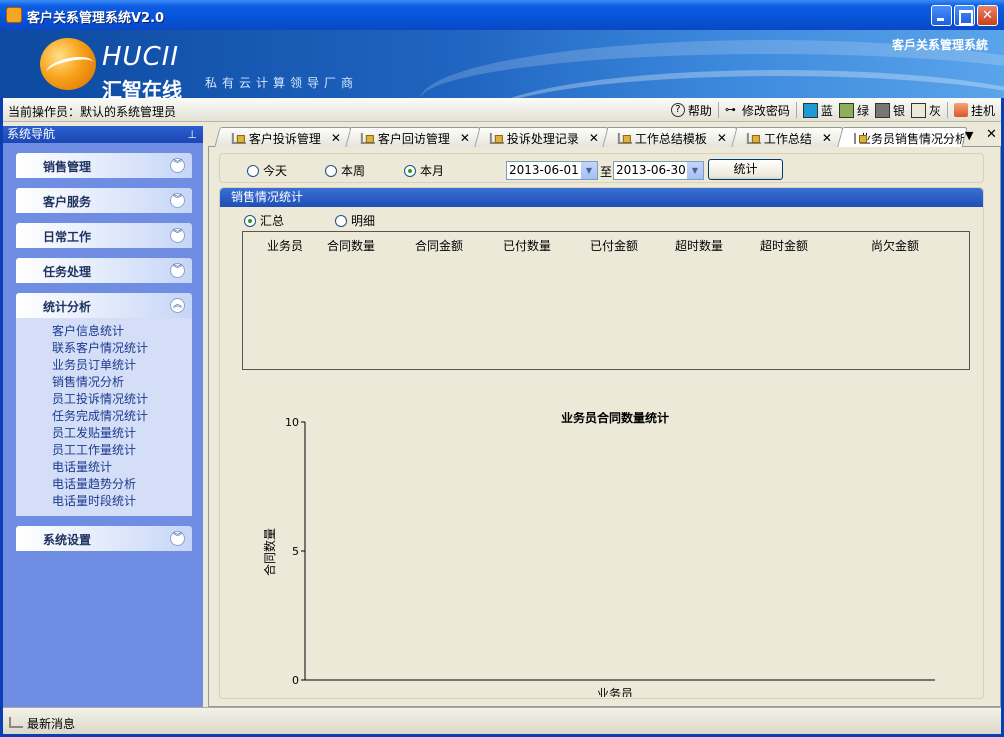 The width and height of the screenshot is (1004, 737). What do you see at coordinates (122, 416) in the screenshot?
I see `nav-item: 任务完成情况统计` at bounding box center [122, 416].